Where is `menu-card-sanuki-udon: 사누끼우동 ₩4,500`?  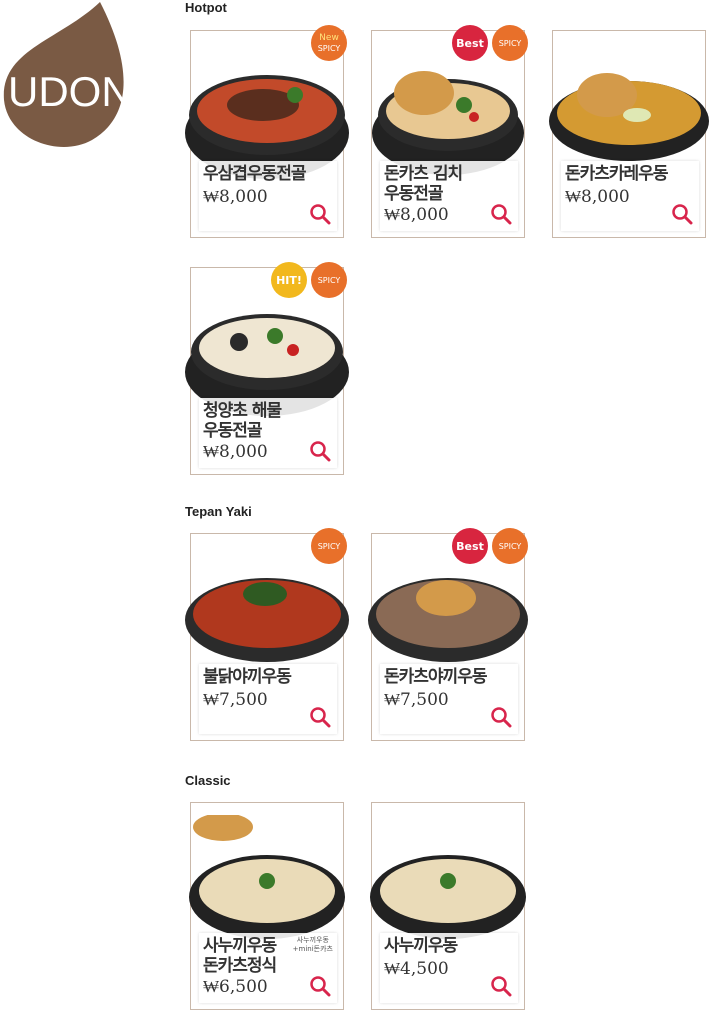 menu-card-sanuki-udon: 사누끼우동 ₩4,500 is located at coordinates (448, 906).